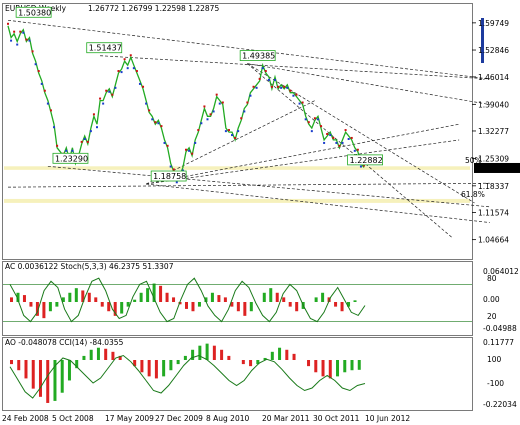 The image size is (520, 425). I want to click on ytick-label-7: 1.18337, so click(493, 186).